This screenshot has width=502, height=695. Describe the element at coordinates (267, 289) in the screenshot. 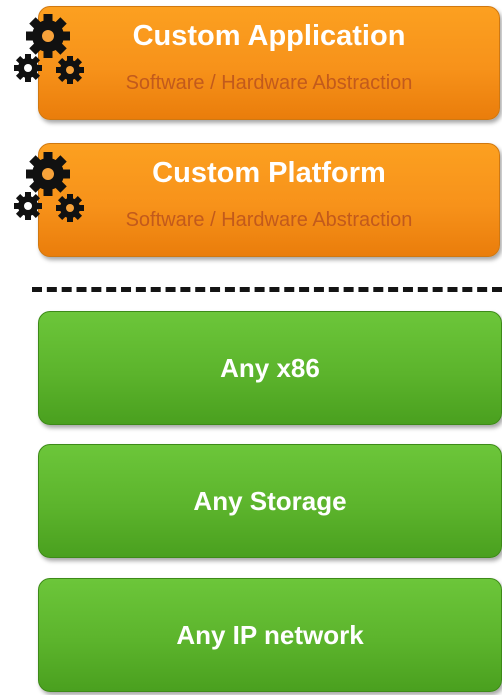

I see `layer-divider` at that location.